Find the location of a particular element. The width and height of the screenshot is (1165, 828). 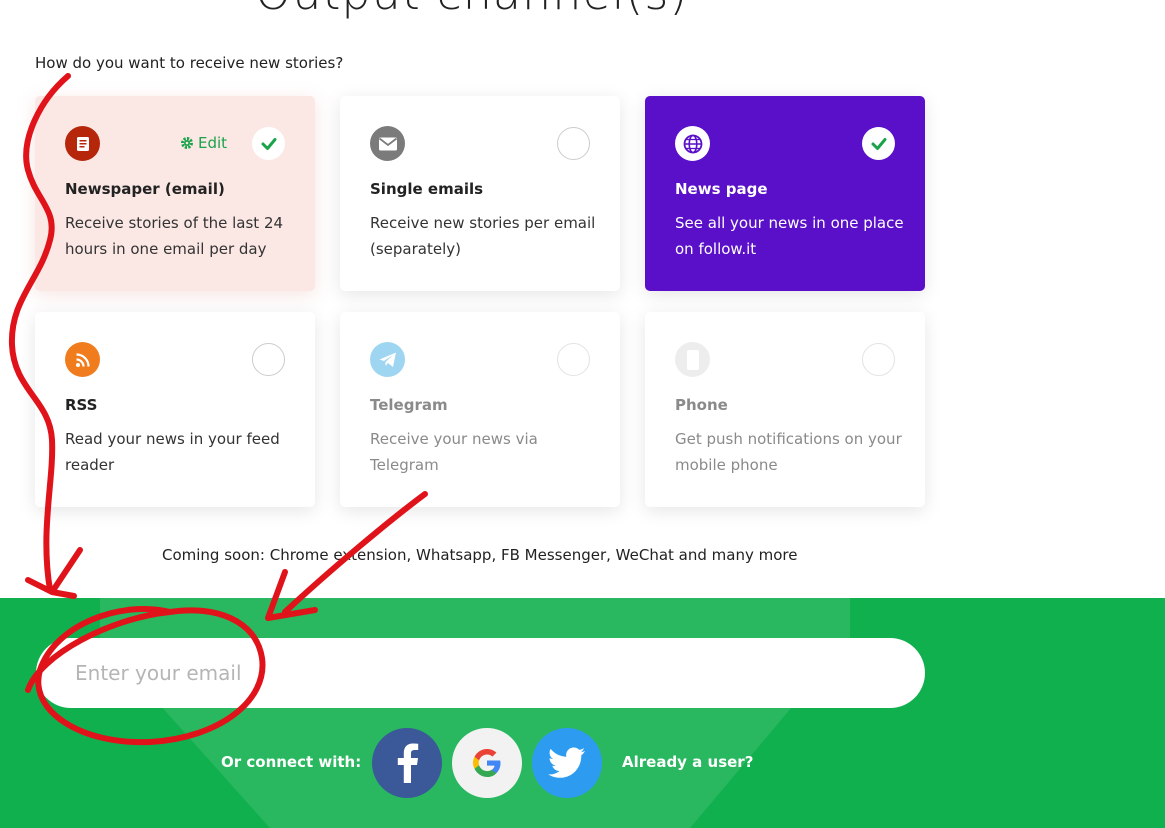

twitter-button is located at coordinates (567, 763).